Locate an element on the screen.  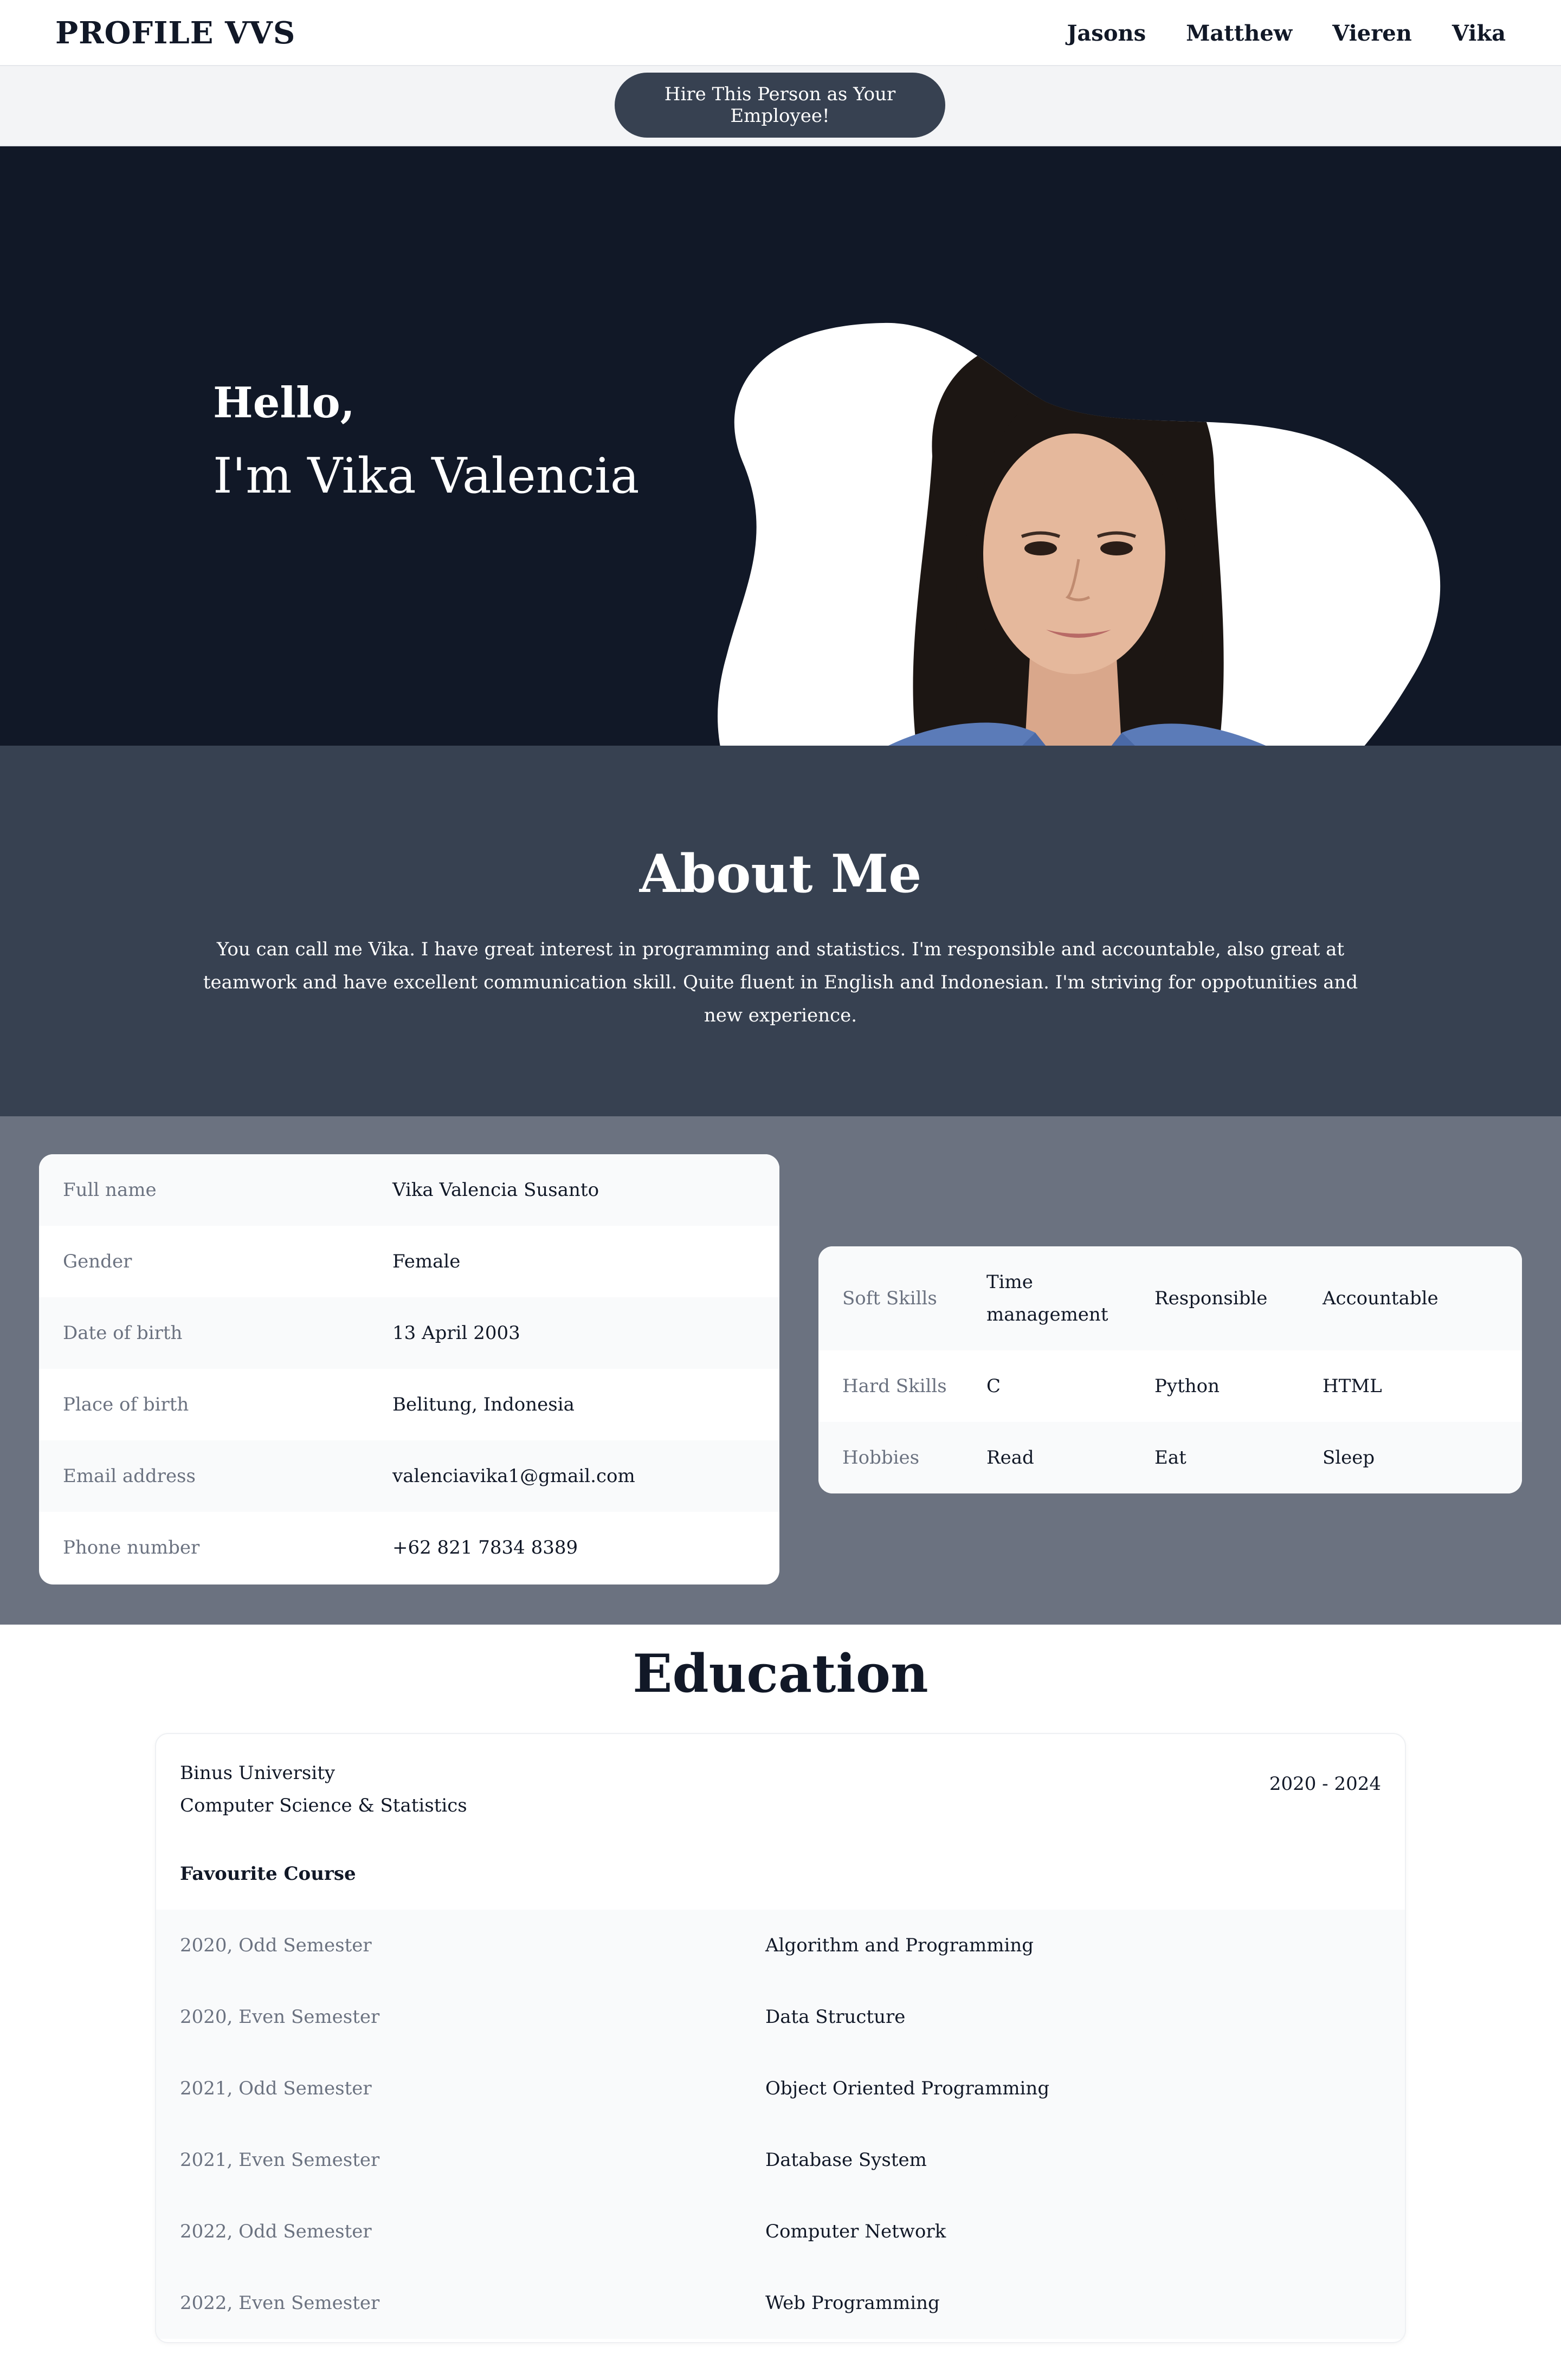
brand-logo: PROFILE VVS is located at coordinates (175, 33).